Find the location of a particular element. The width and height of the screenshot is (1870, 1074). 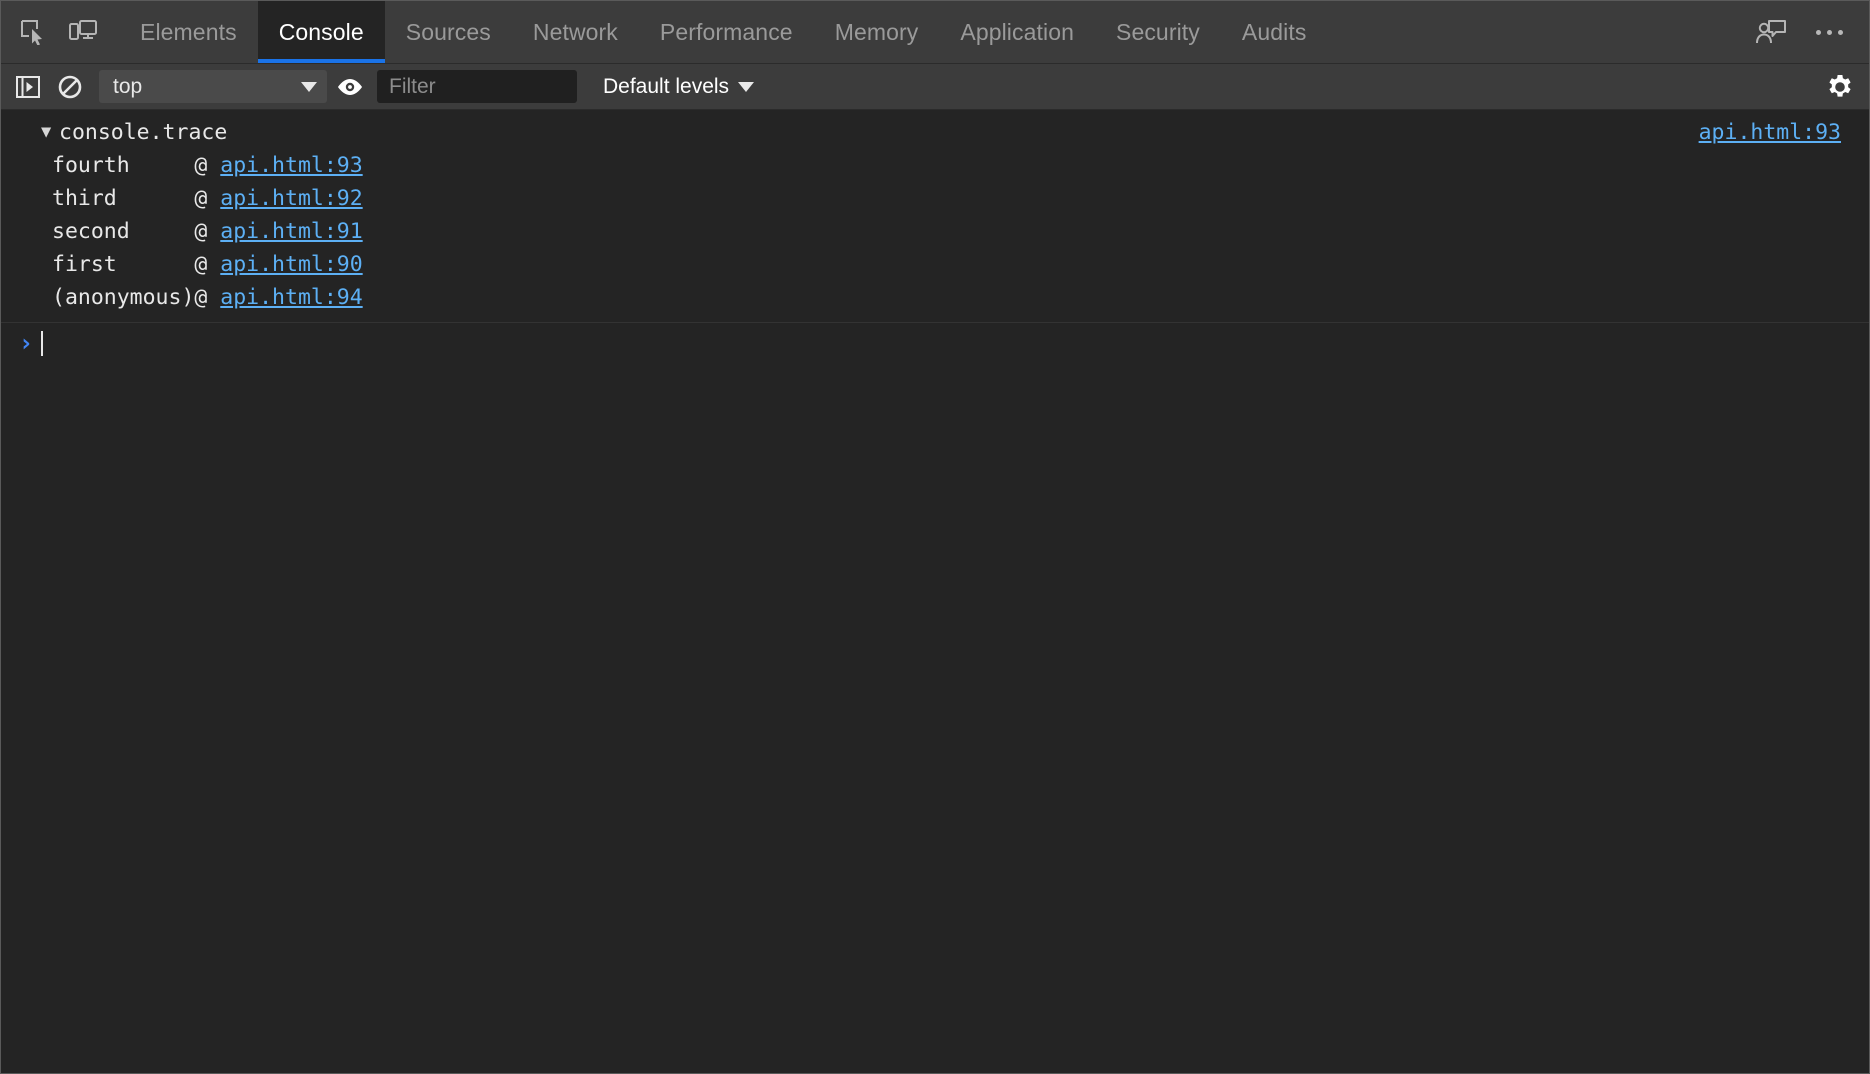

tab-network: Network is located at coordinates (575, 32).